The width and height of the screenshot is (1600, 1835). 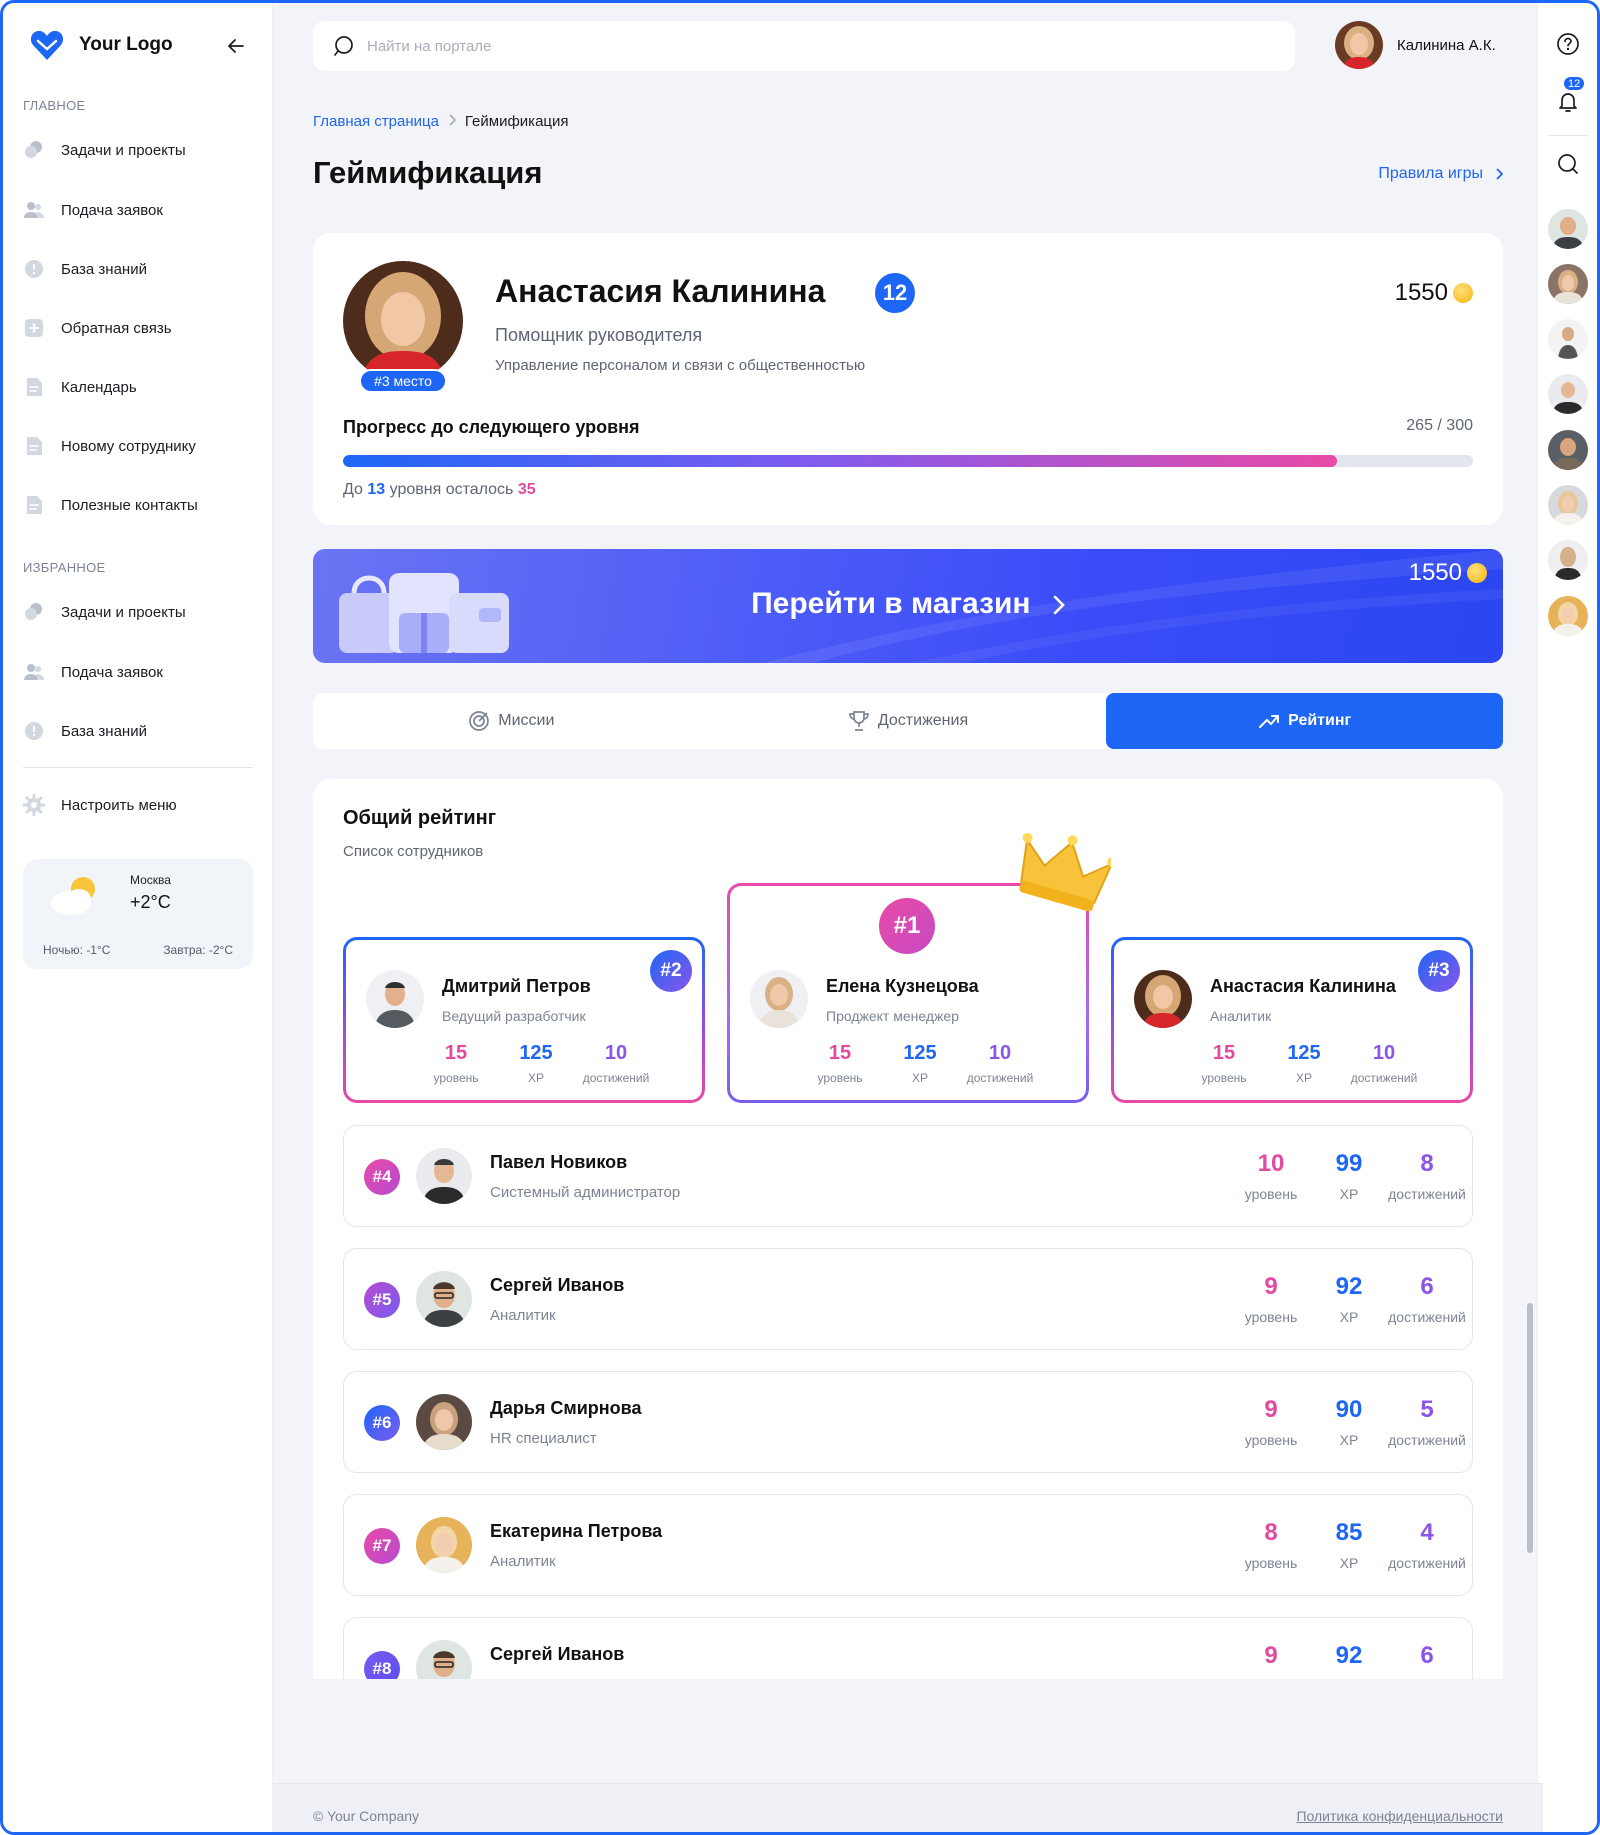 I want to click on sidebar-item-contacts: Полезные контакты, so click(x=138, y=505).